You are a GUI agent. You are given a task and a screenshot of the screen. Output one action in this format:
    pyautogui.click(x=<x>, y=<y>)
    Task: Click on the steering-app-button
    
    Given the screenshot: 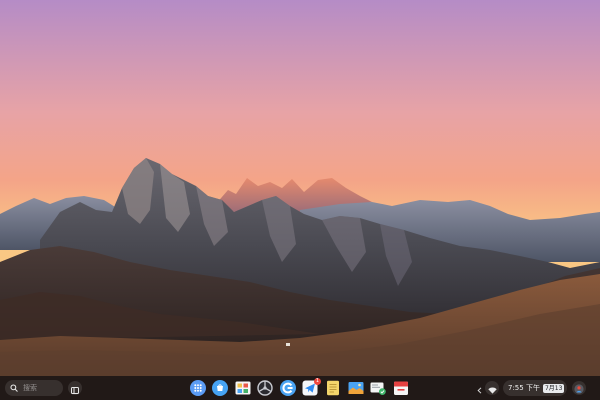 What is the action you would take?
    pyautogui.click(x=265, y=388)
    